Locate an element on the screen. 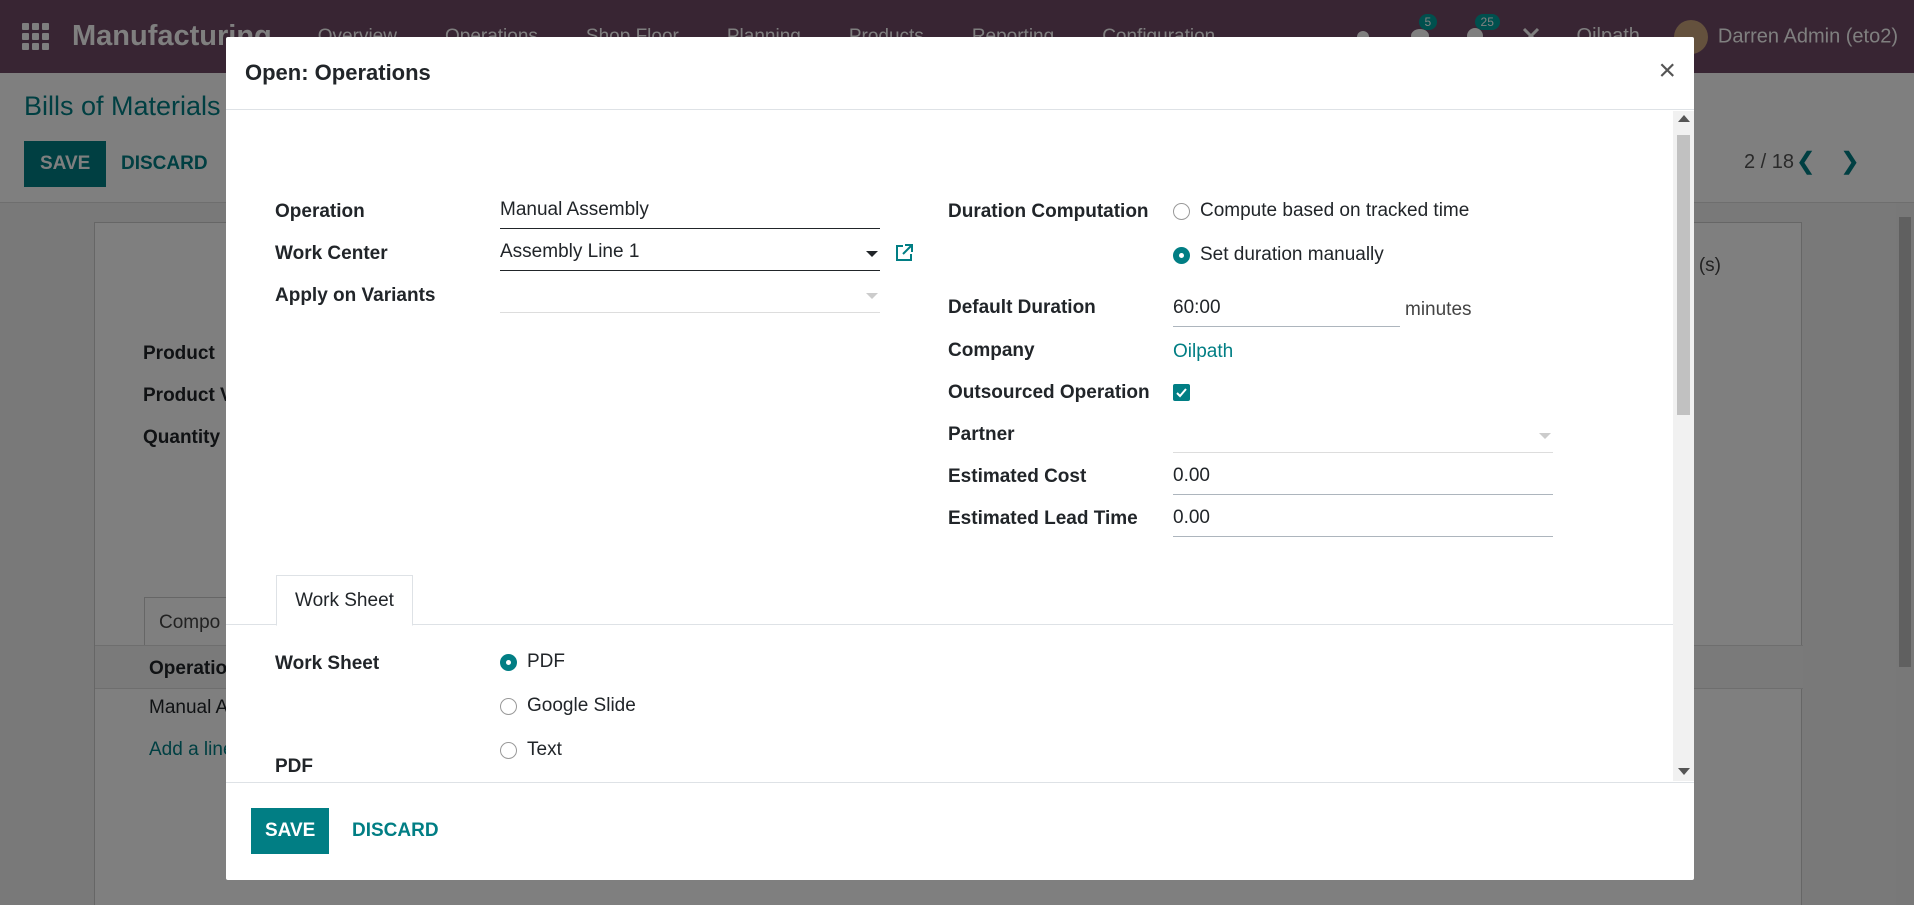 This screenshot has height=905, width=1914. radio-label: Set duration manually is located at coordinates (1292, 254).